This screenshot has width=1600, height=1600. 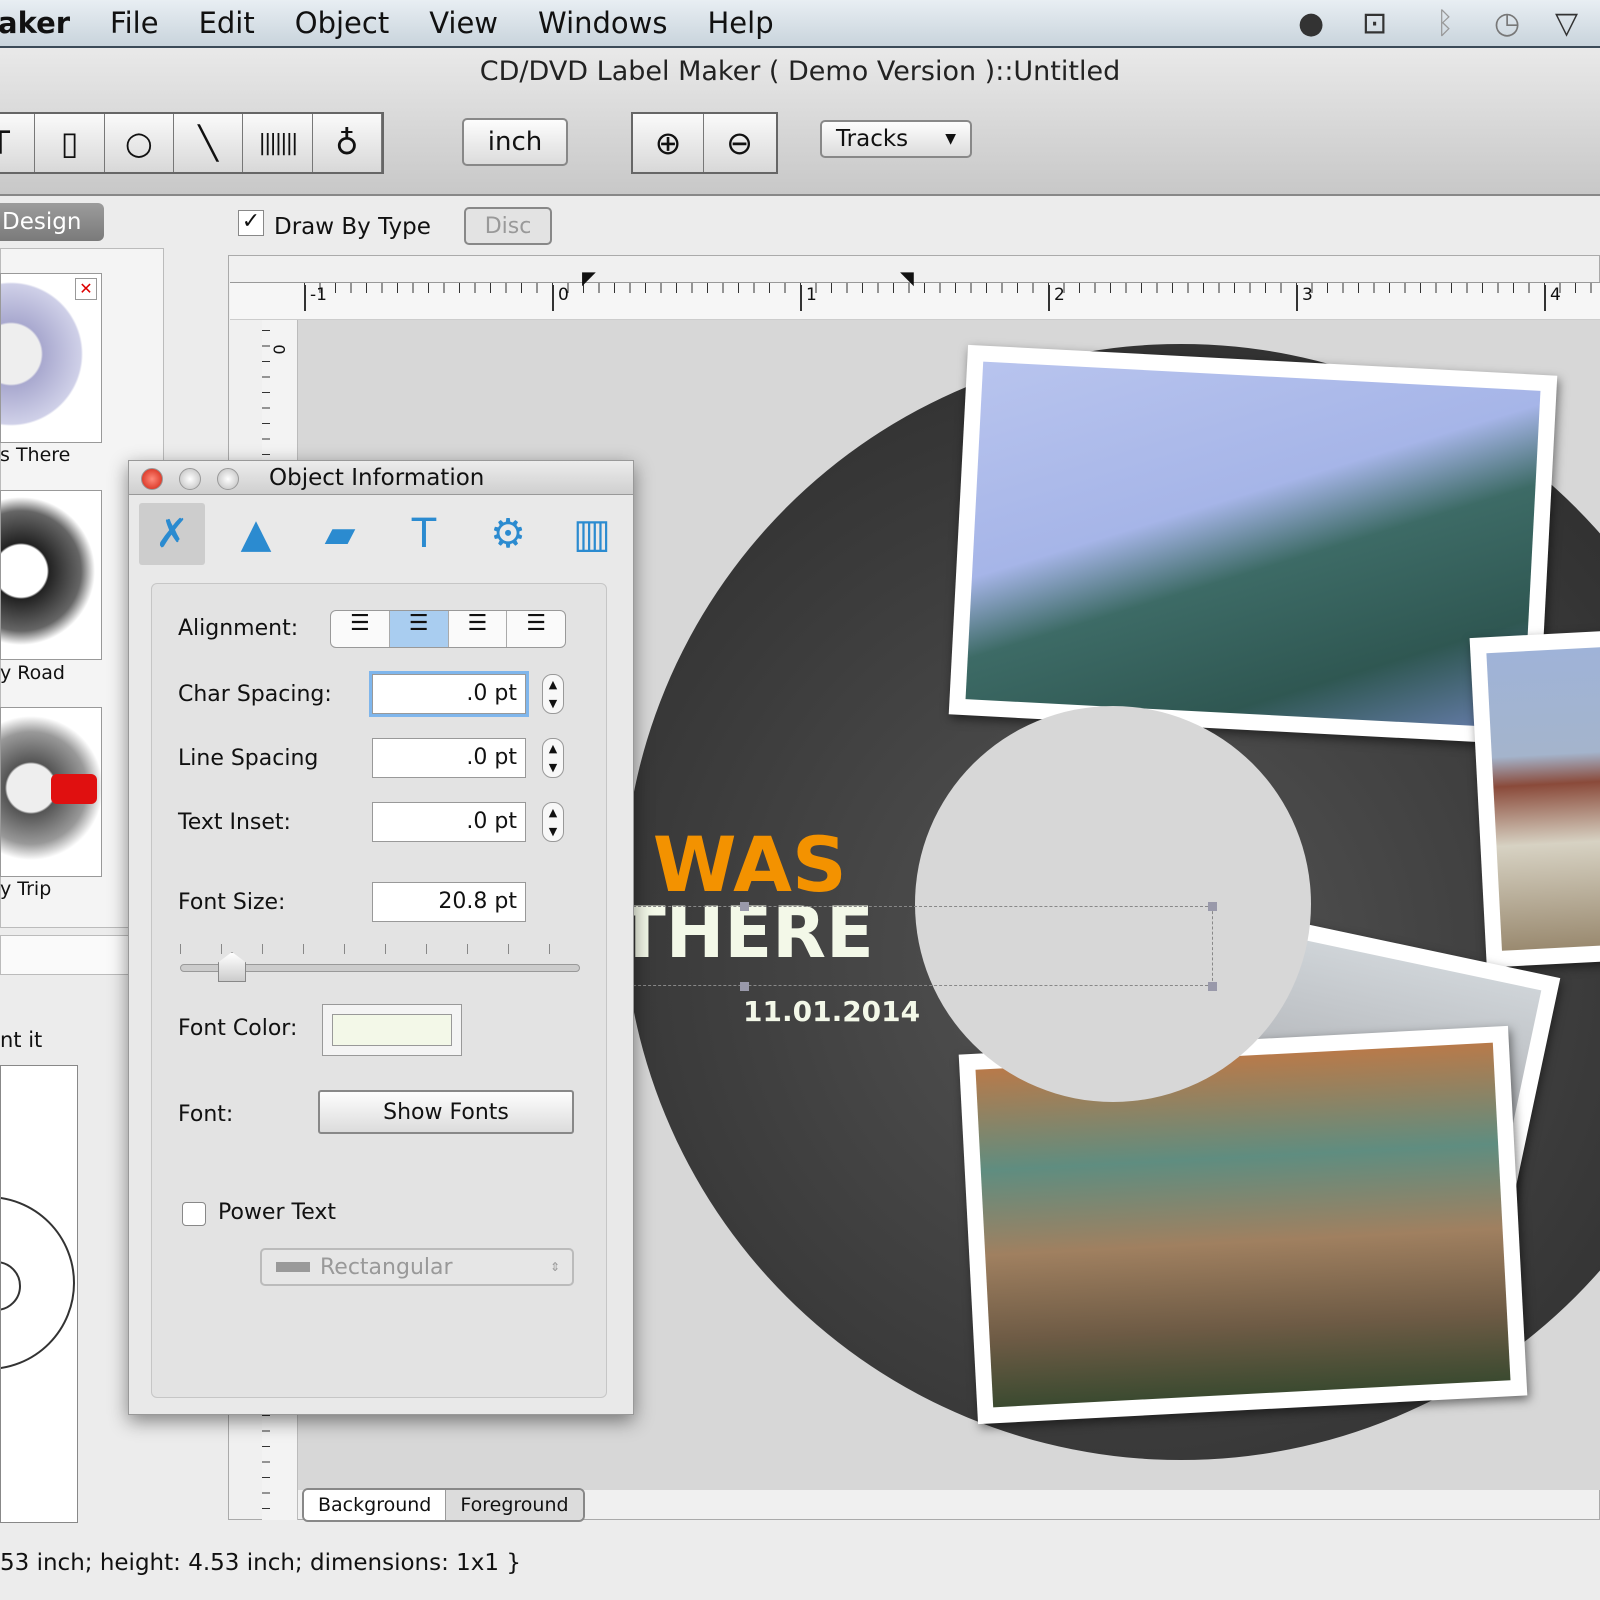 What do you see at coordinates (238, 628) in the screenshot?
I see `alignment-label: Alignment:` at bounding box center [238, 628].